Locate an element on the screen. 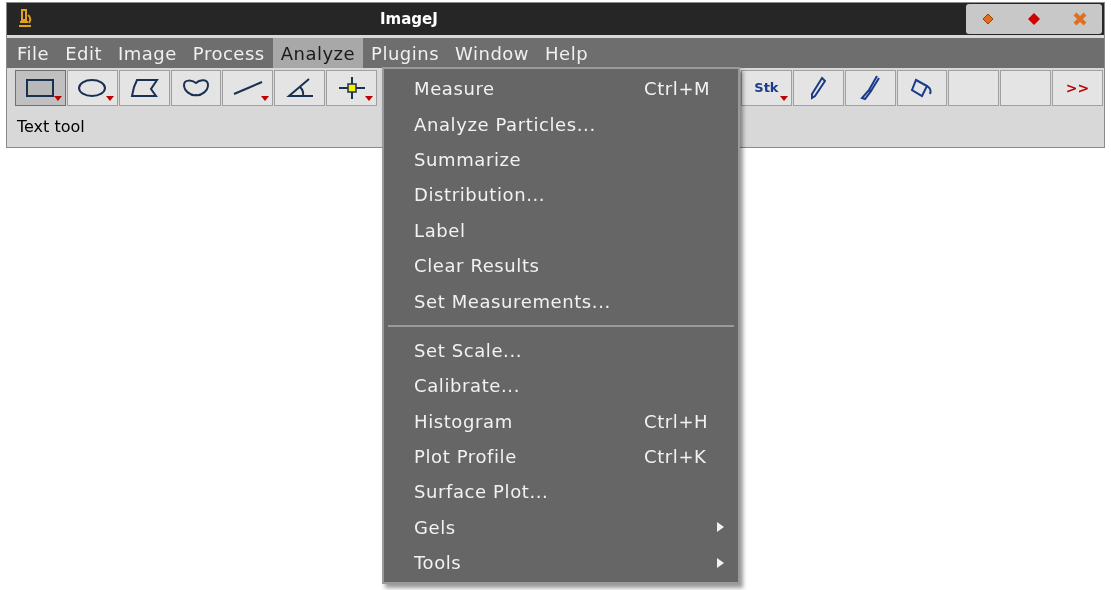  menu-entry: Summarize is located at coordinates (561, 159).